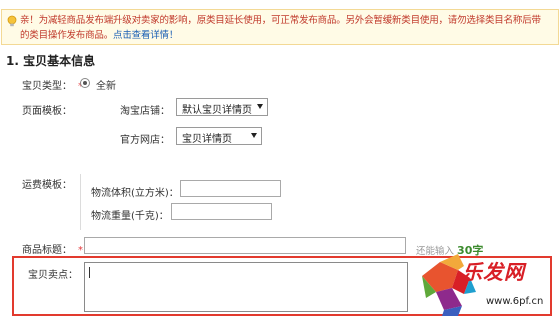 This screenshot has height=318, width=560. I want to click on text-caret, so click(89, 272).